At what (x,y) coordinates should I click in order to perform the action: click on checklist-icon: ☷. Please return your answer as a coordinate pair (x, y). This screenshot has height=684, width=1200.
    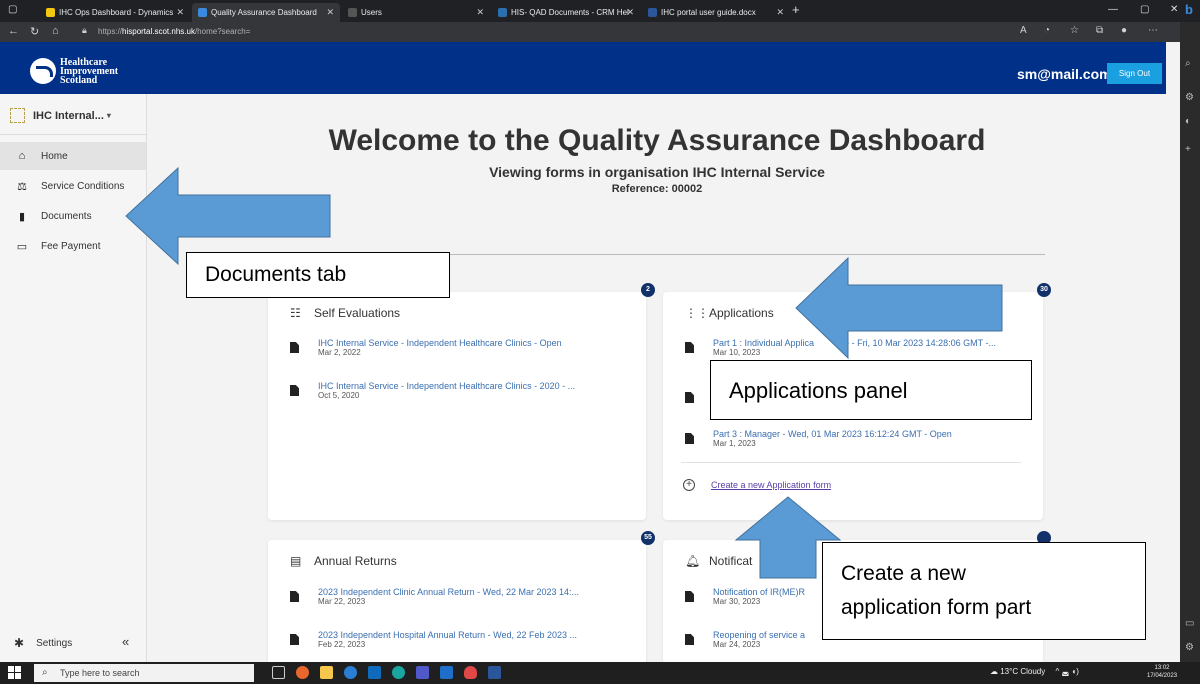
    Looking at the image, I should click on (295, 313).